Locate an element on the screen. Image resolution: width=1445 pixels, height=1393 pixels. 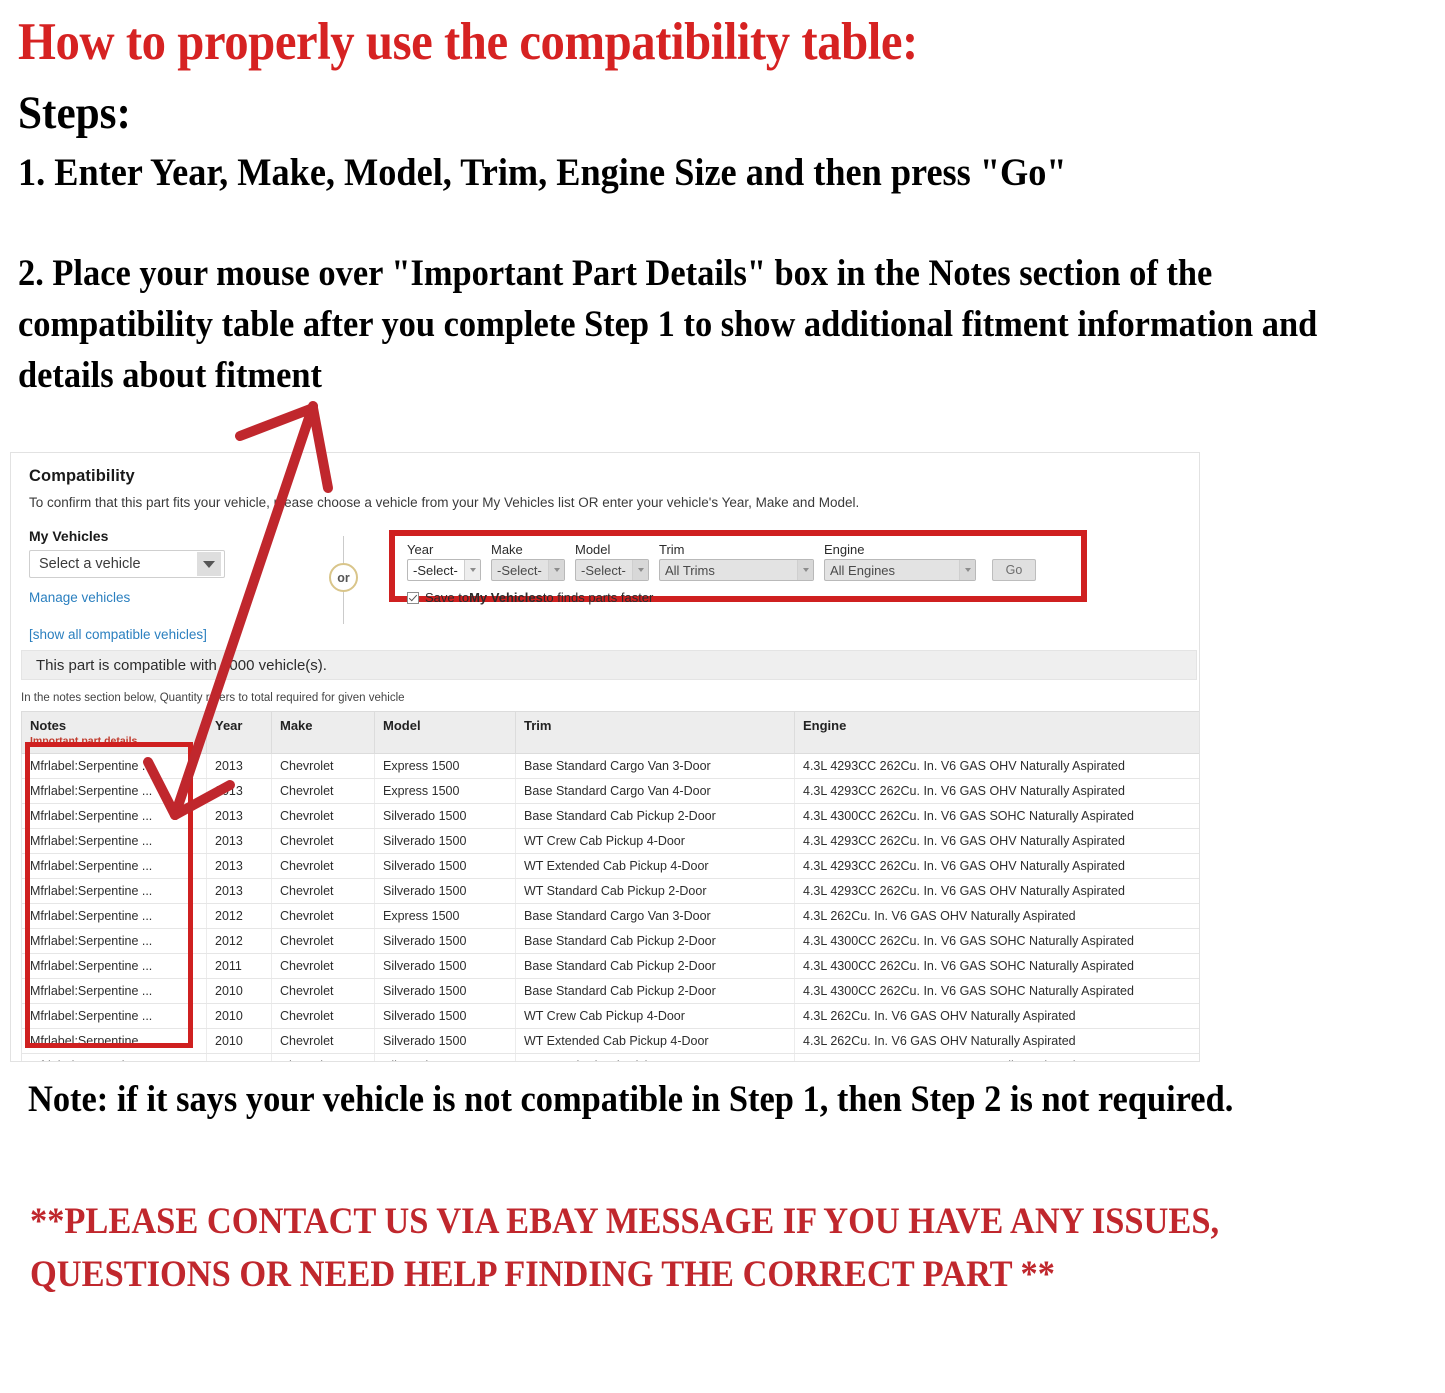
make-field: Make -Select- is located at coordinates (528, 561).